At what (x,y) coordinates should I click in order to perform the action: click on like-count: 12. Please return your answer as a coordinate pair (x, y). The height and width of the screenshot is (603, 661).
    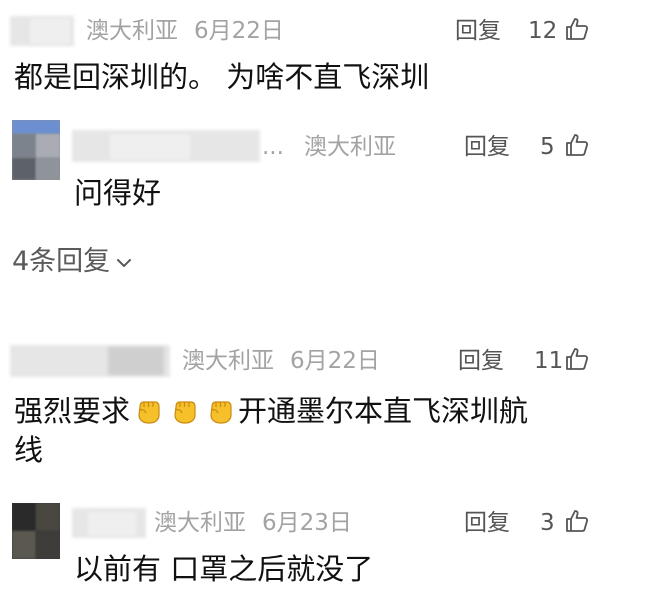
    Looking at the image, I should click on (543, 31).